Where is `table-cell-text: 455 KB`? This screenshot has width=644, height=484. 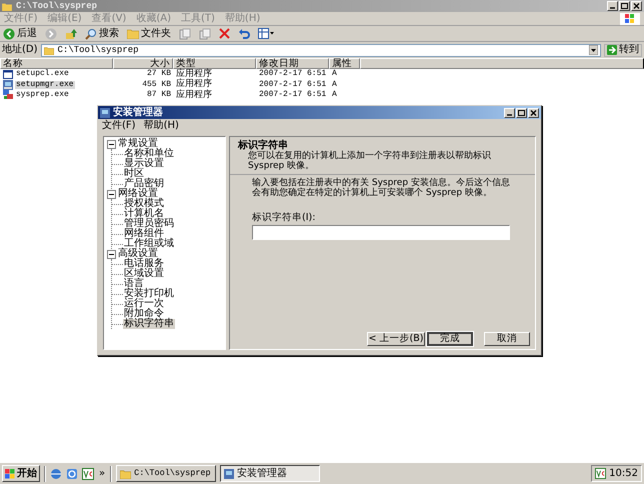 table-cell-text: 455 KB is located at coordinates (156, 84).